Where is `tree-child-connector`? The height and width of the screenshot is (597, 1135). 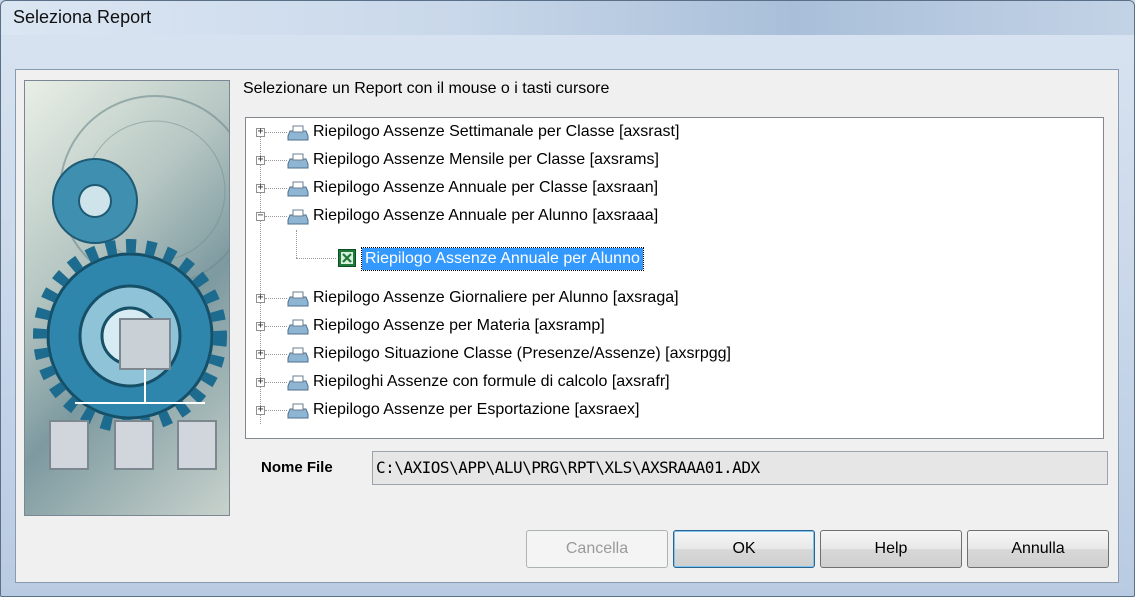
tree-child-connector is located at coordinates (296, 244).